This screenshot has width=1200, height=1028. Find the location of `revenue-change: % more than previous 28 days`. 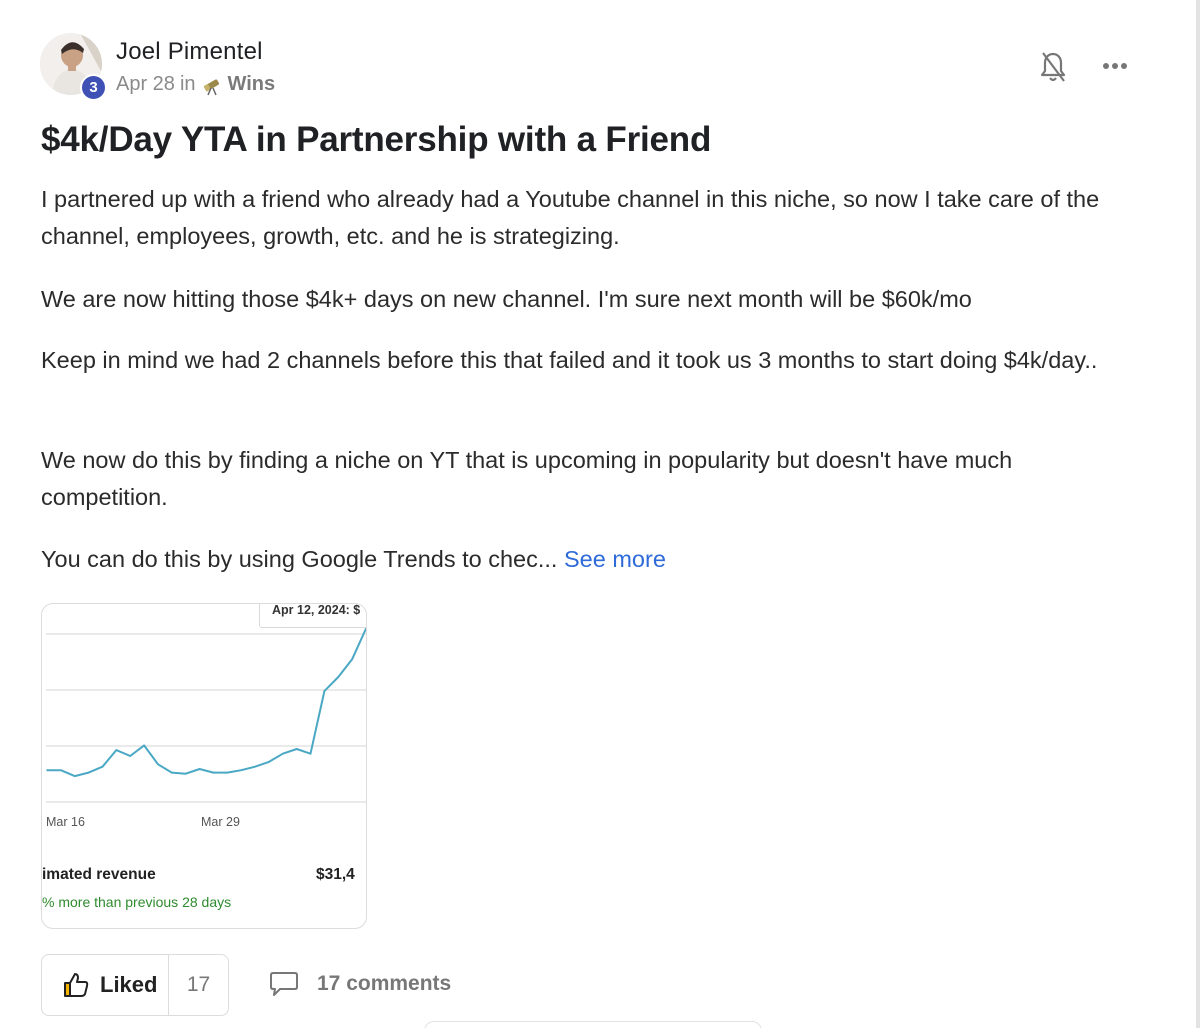

revenue-change: % more than previous 28 days is located at coordinates (137, 902).